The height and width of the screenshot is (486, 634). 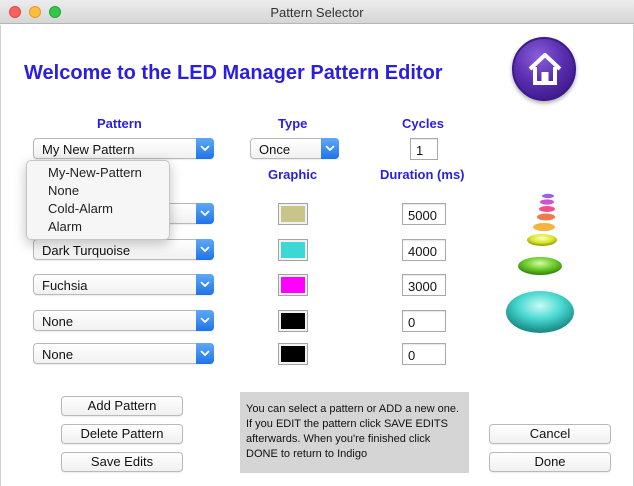 I want to click on save-edits-button: Save Edits, so click(x=122, y=462).